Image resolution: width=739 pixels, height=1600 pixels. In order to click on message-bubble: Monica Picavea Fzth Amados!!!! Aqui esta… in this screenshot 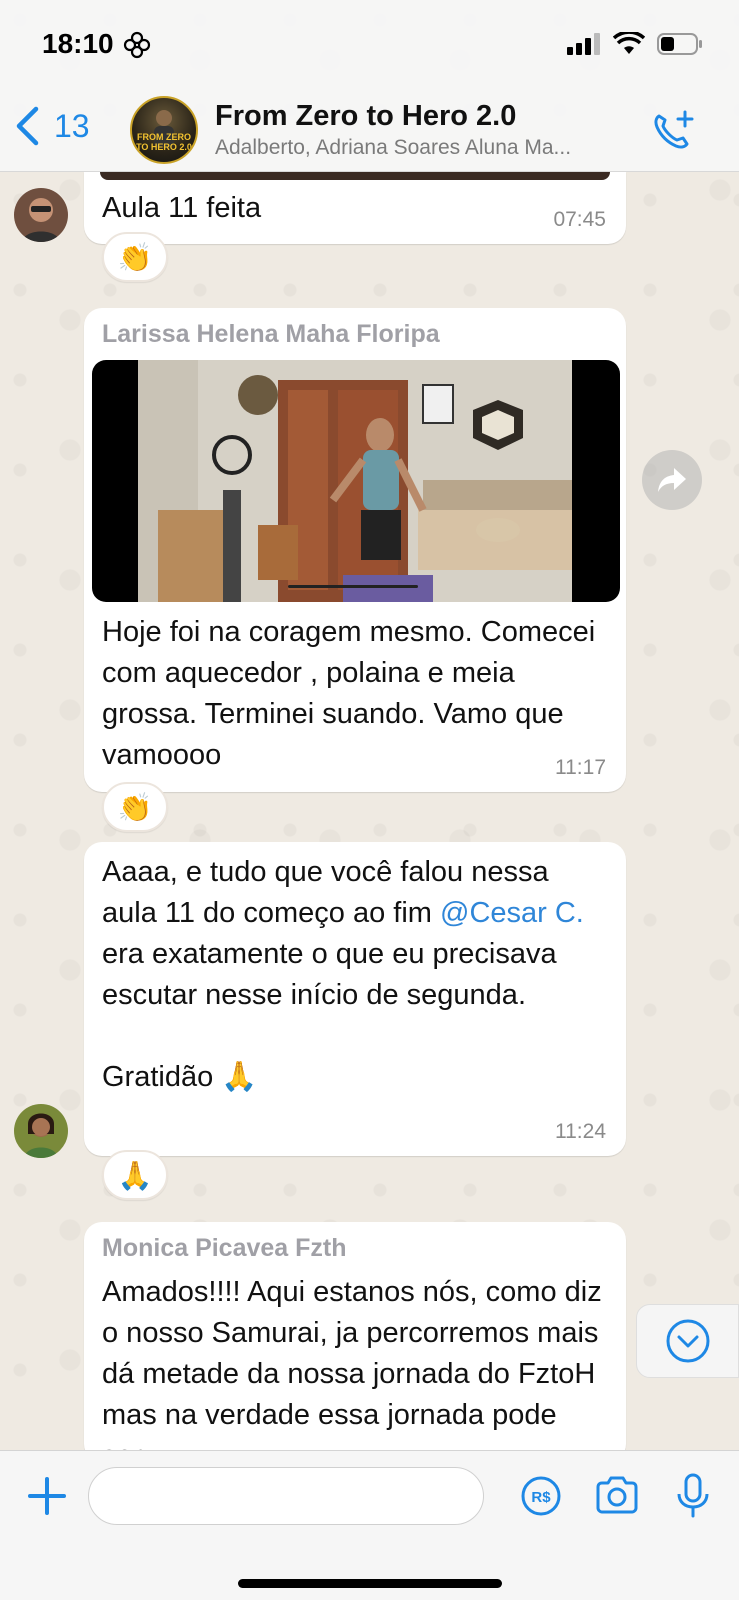, I will do `click(355, 1347)`.